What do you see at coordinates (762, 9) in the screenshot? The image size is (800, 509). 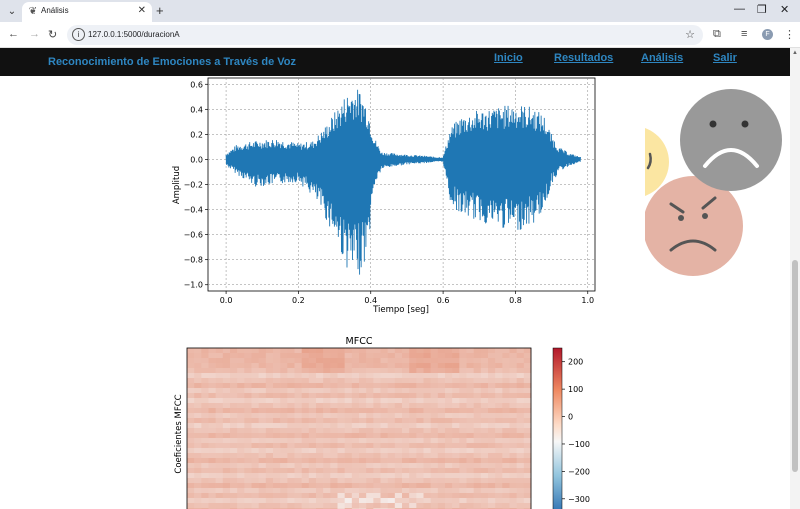 I see `restore-icon: ❐` at bounding box center [762, 9].